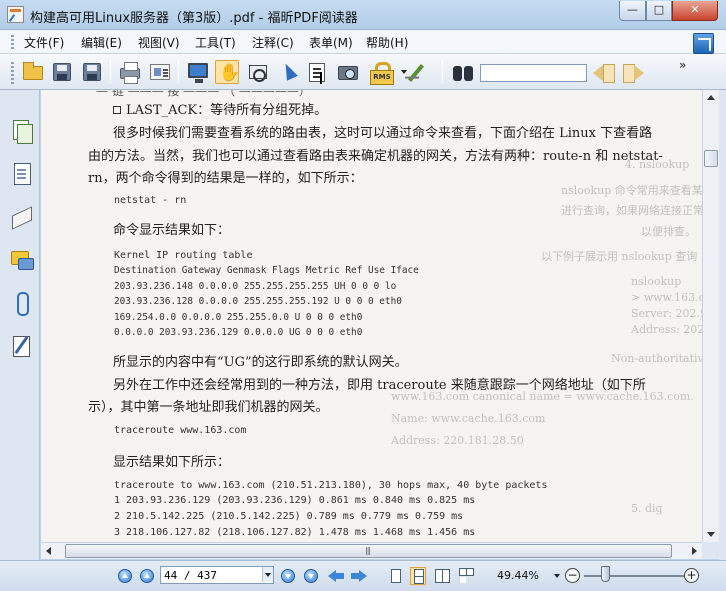 The height and width of the screenshot is (591, 726). What do you see at coordinates (22, 218) in the screenshot?
I see `layers-icon` at bounding box center [22, 218].